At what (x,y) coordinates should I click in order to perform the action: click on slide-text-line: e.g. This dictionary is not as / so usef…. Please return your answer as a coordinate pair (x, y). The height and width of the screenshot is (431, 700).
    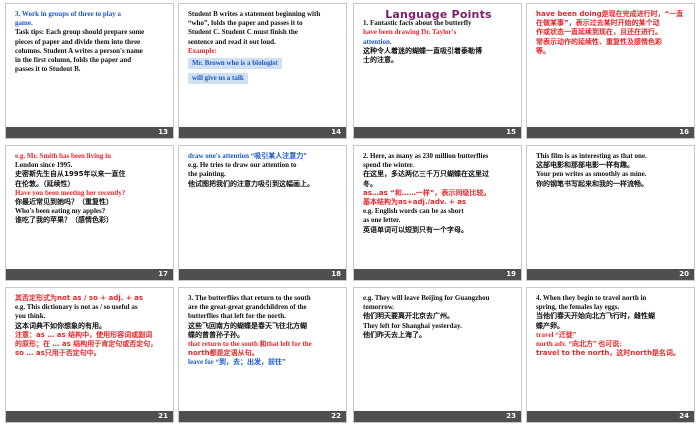
    Looking at the image, I should click on (76, 307).